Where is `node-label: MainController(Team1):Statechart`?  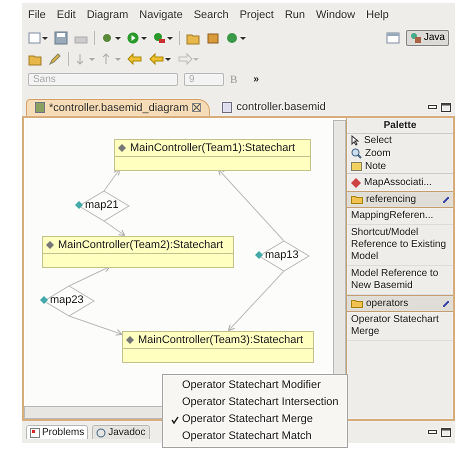 node-label: MainController(Team1):Statechart is located at coordinates (213, 148).